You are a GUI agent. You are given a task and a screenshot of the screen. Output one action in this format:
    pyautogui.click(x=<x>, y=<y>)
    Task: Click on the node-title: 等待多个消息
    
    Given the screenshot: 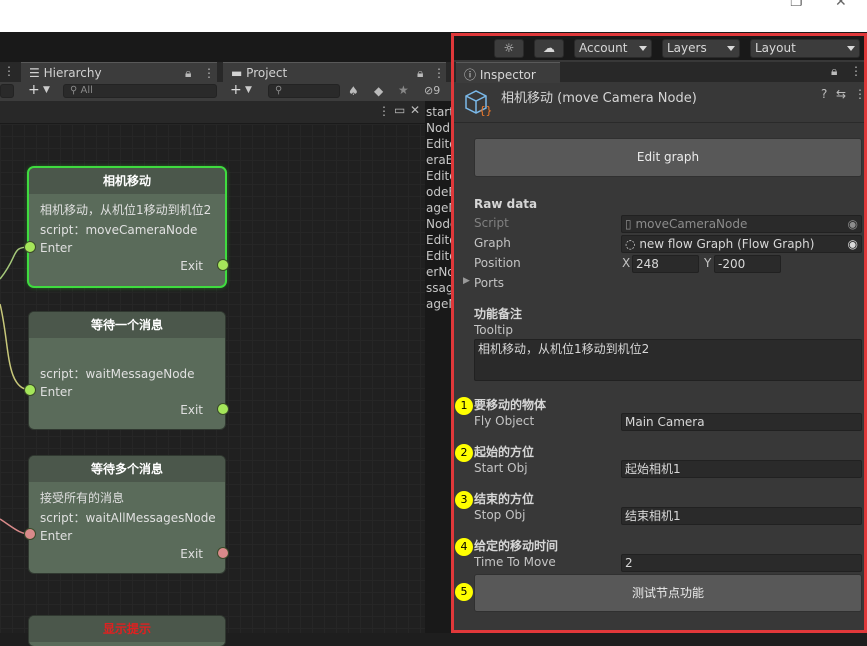 What is the action you would take?
    pyautogui.click(x=127, y=469)
    